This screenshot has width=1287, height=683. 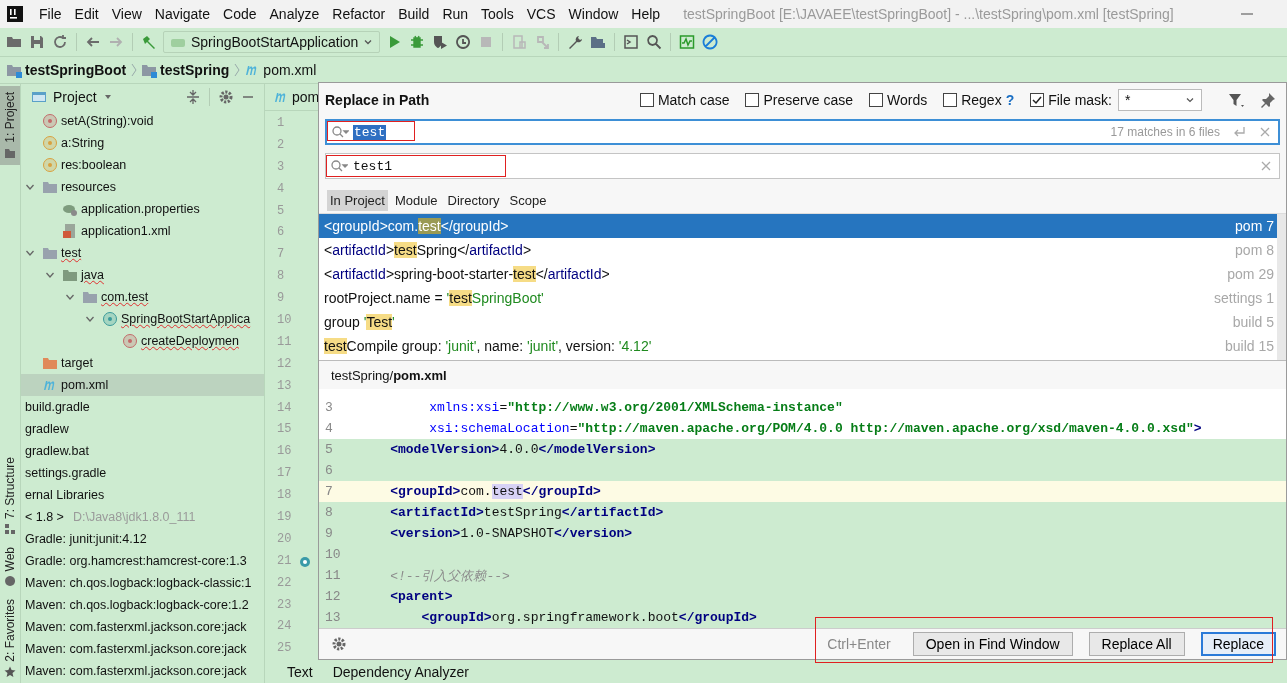 What do you see at coordinates (417, 42) in the screenshot?
I see `debug-icon` at bounding box center [417, 42].